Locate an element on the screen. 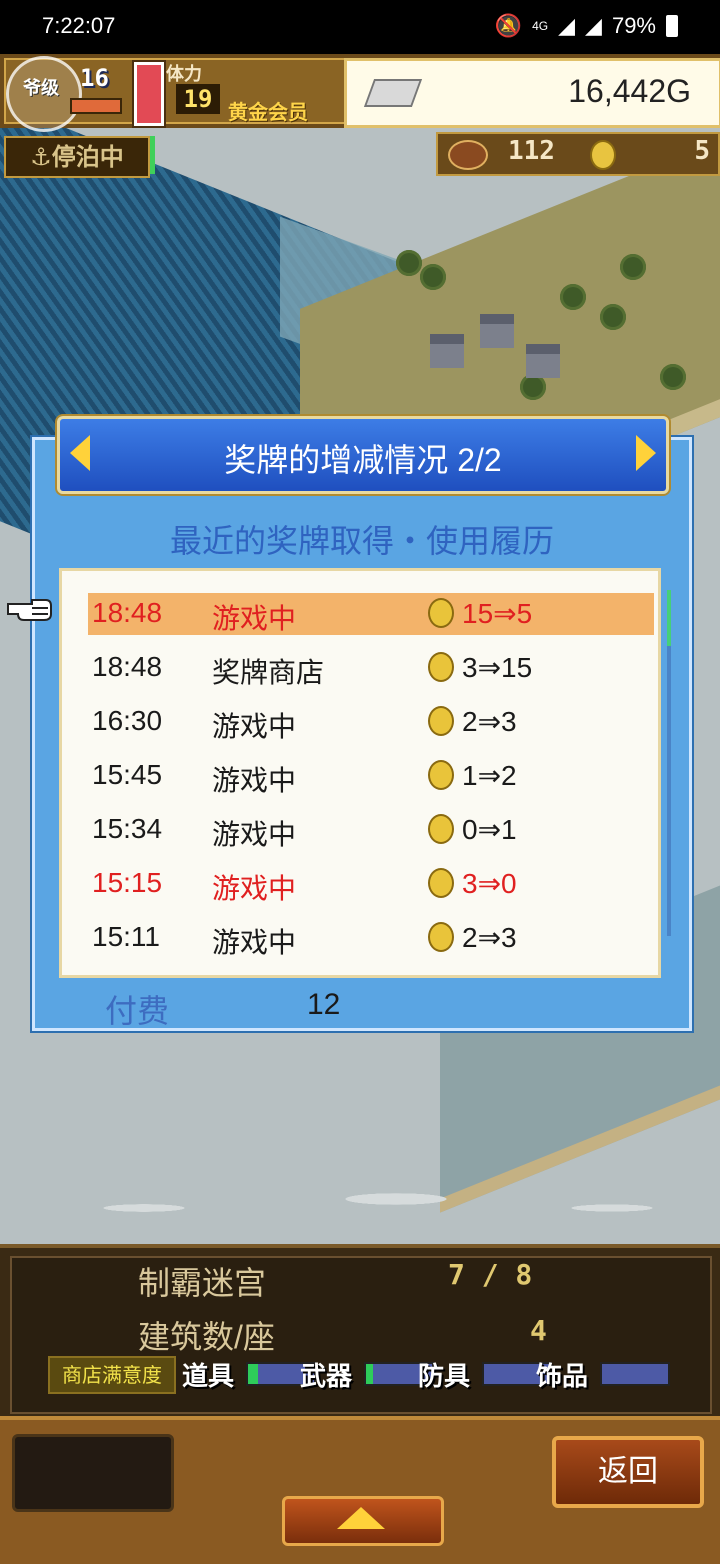 This screenshot has height=1564, width=720. town-buildings is located at coordinates (495, 344).